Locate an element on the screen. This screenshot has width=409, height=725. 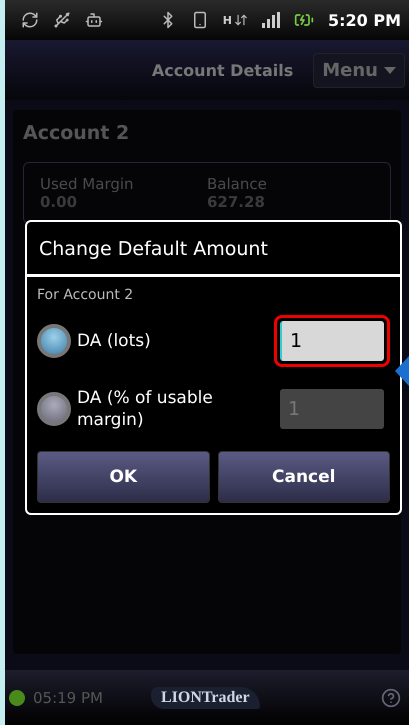
clock: 5:20 PM is located at coordinates (364, 20).